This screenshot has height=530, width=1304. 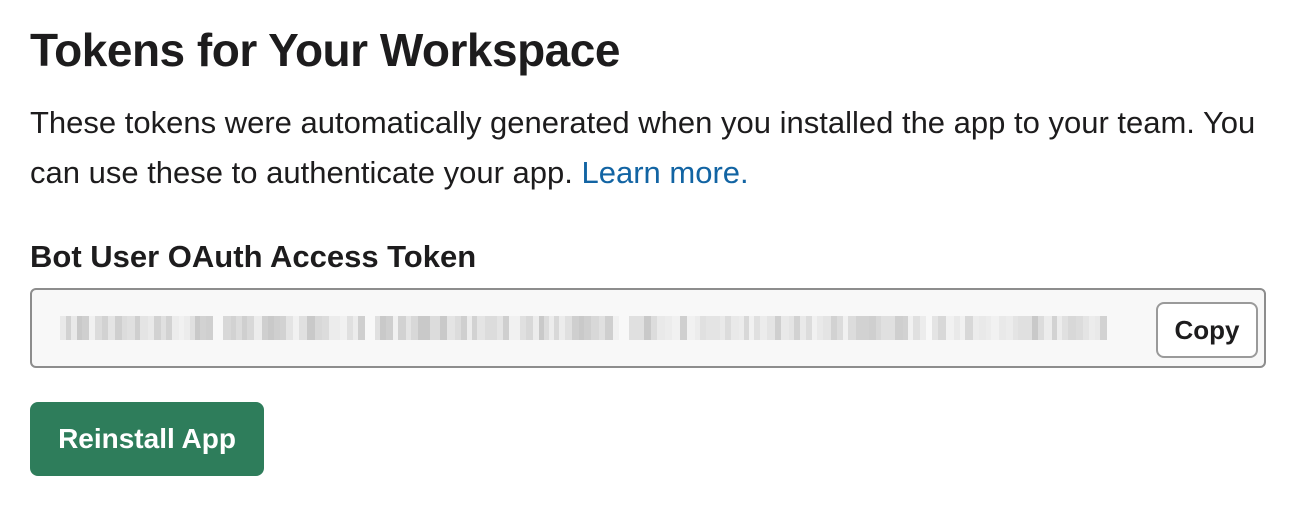 I want to click on page-title: Tokens for Your Workspace, so click(x=325, y=50).